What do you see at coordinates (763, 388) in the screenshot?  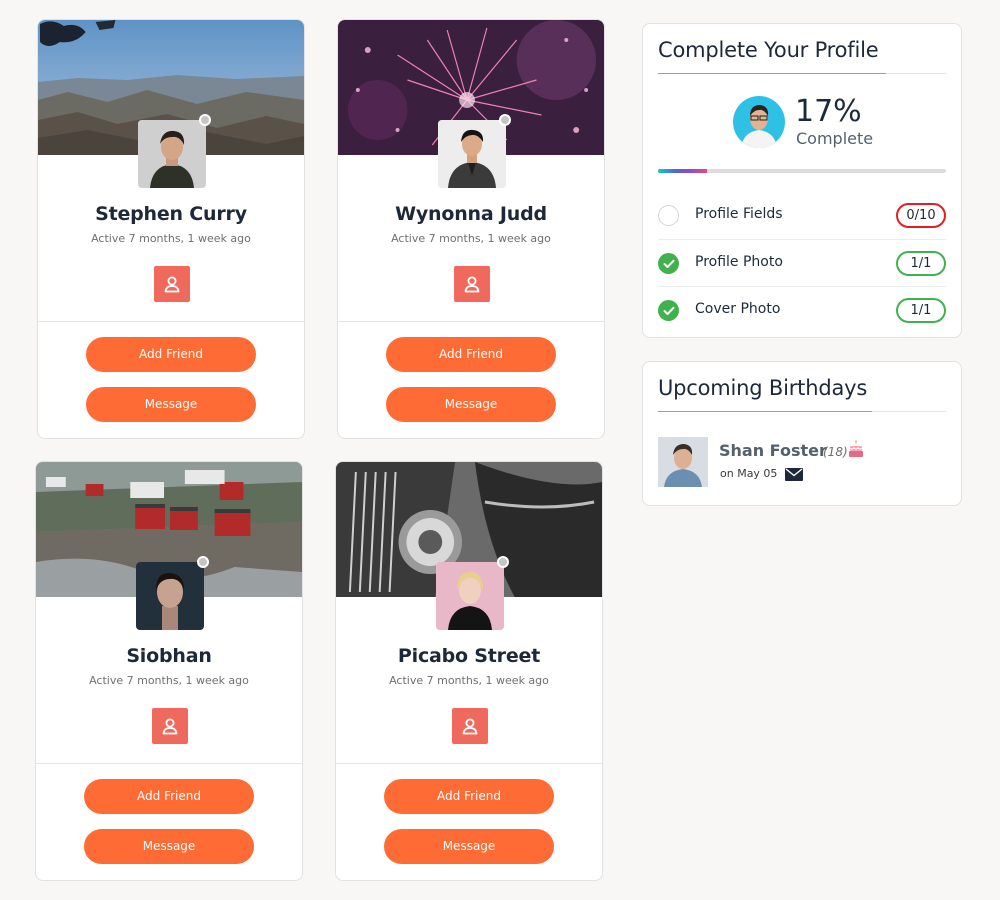 I see `widget-title: Upcoming Birthdays` at bounding box center [763, 388].